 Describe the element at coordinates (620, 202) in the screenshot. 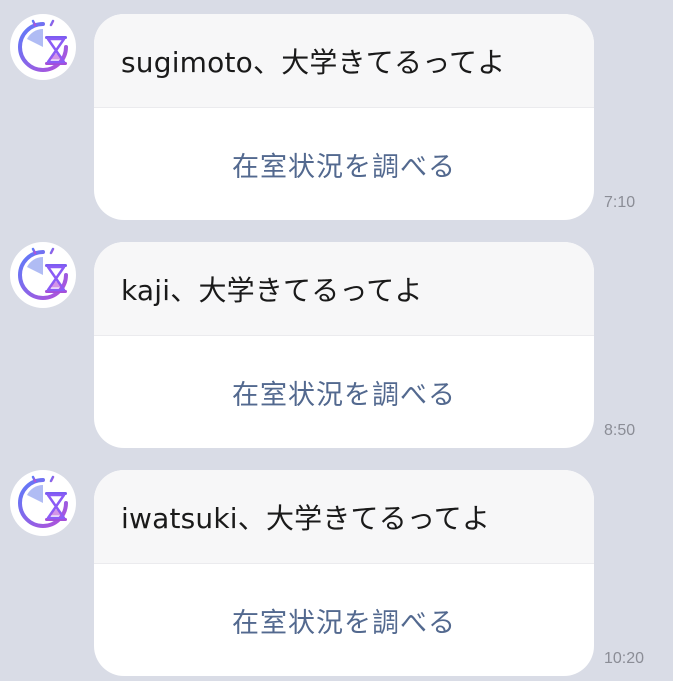

I see `message-timestamp: 7:10` at that location.